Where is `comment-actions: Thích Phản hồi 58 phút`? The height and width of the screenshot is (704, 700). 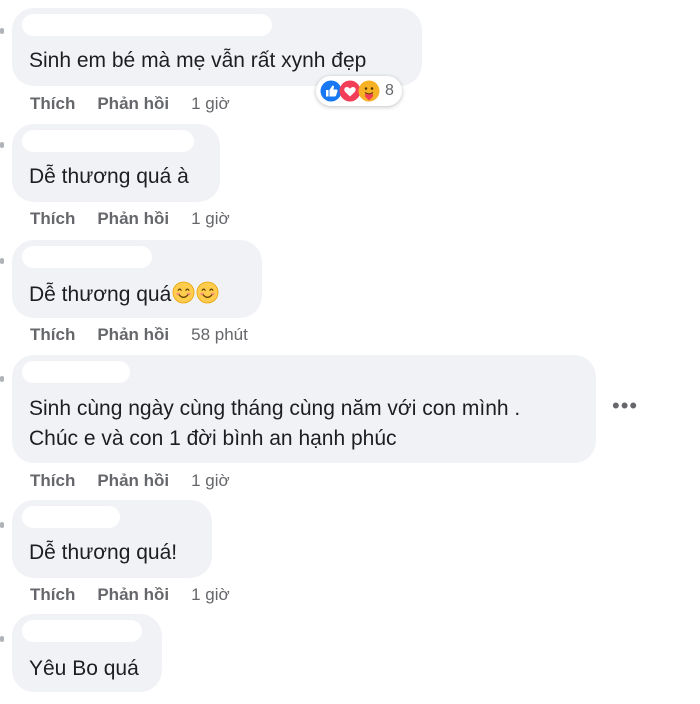
comment-actions: Thích Phản hồi 58 phút is located at coordinates (139, 335).